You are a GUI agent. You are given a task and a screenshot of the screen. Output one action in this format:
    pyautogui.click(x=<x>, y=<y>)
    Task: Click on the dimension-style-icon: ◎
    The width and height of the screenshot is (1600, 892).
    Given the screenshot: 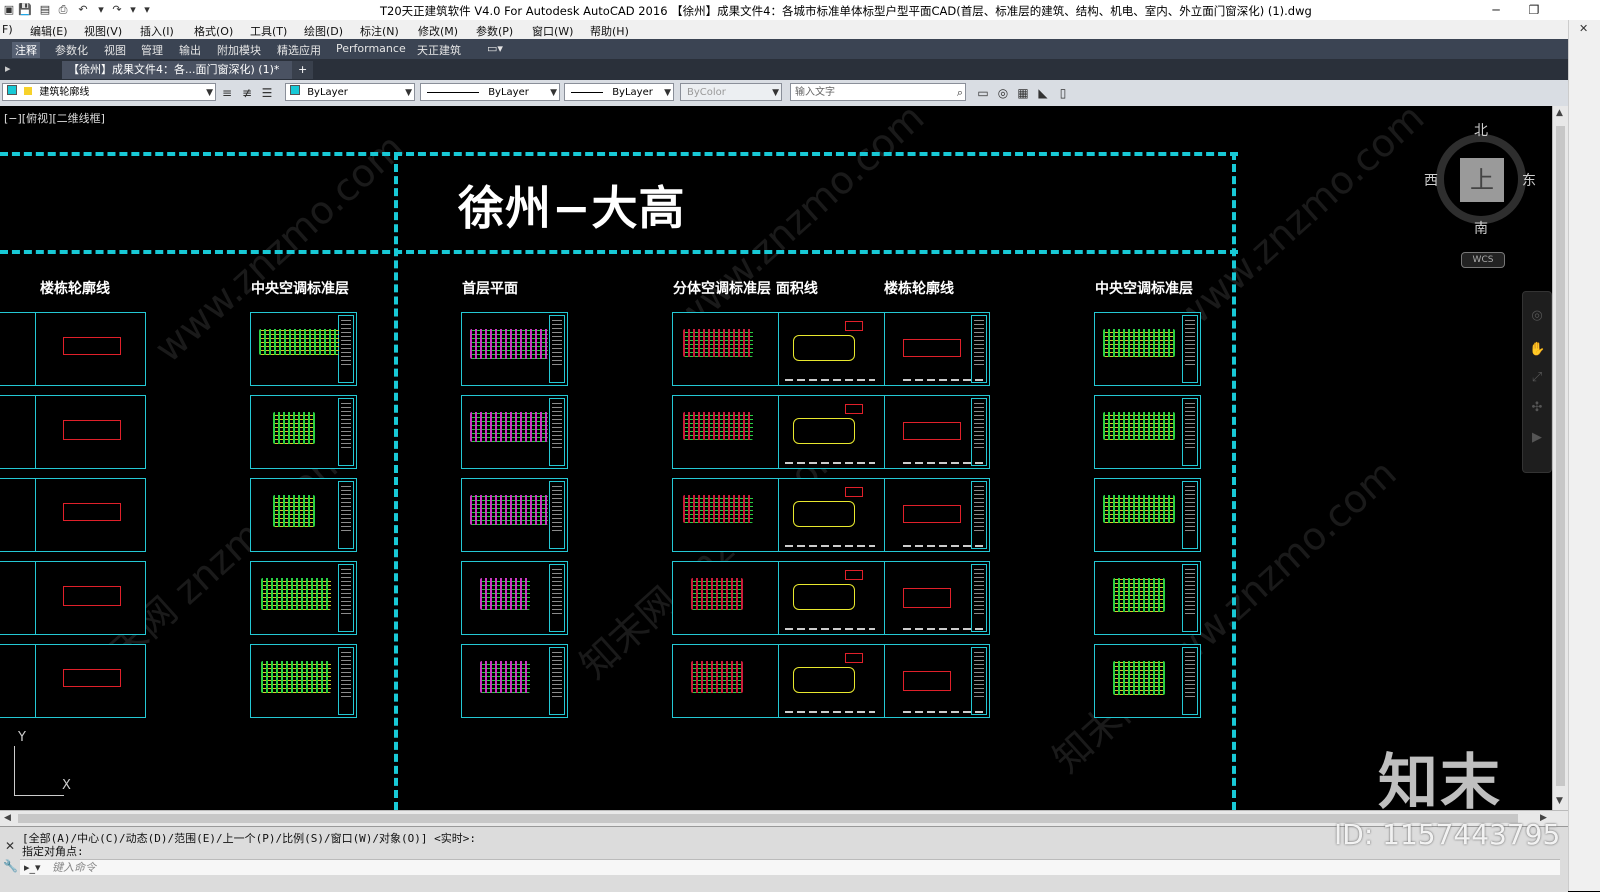 What is the action you would take?
    pyautogui.click(x=1003, y=93)
    